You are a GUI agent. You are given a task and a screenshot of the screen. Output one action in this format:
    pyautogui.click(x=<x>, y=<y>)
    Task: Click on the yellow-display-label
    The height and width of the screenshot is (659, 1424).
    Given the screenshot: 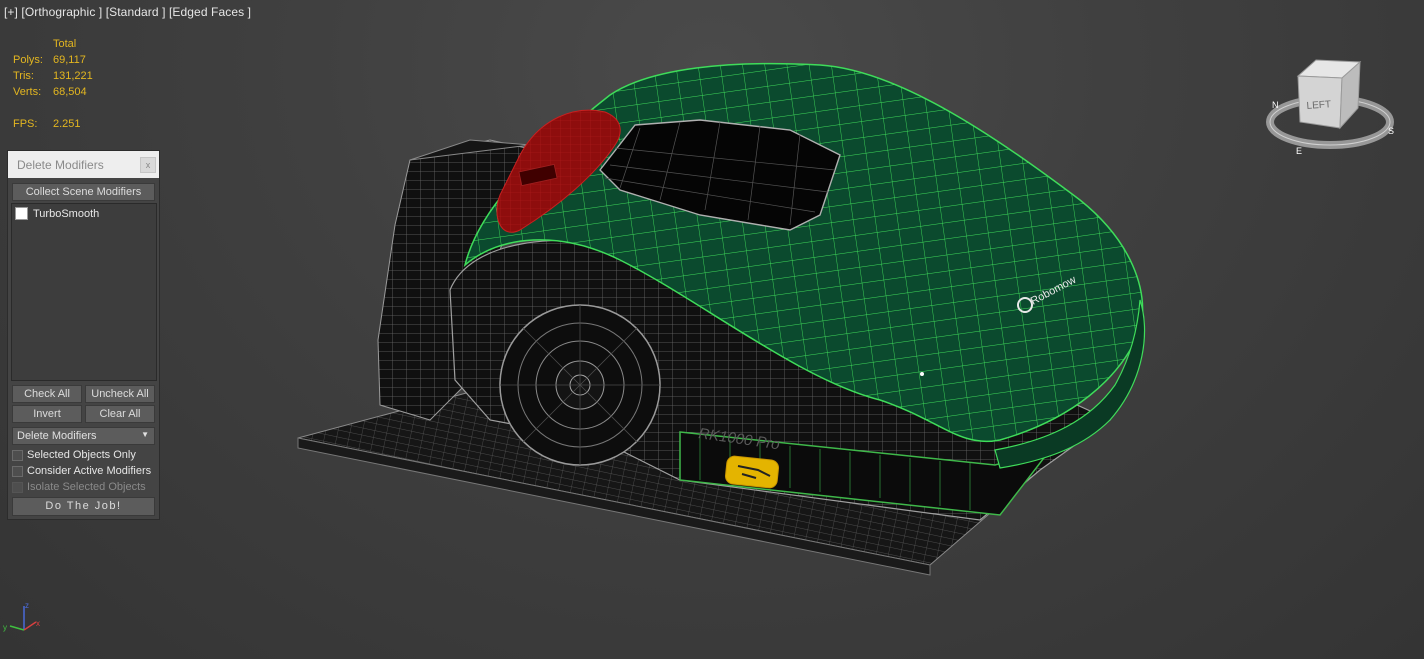 What is the action you would take?
    pyautogui.click(x=752, y=472)
    